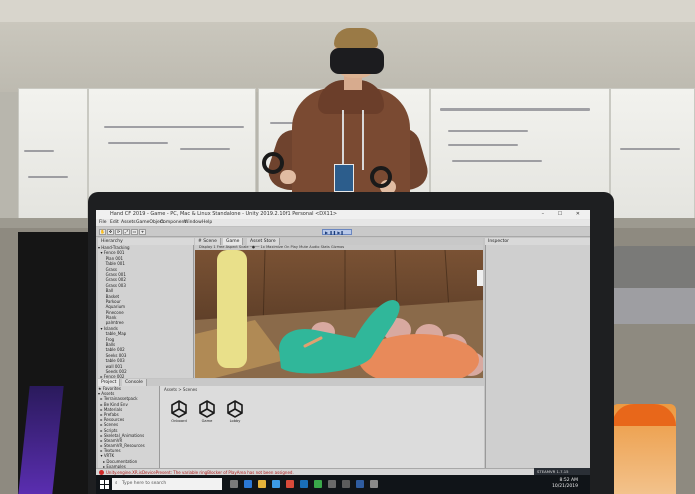 The height and width of the screenshot is (494, 695). Describe the element at coordinates (304, 484) in the screenshot. I see `mail-icon` at that location.